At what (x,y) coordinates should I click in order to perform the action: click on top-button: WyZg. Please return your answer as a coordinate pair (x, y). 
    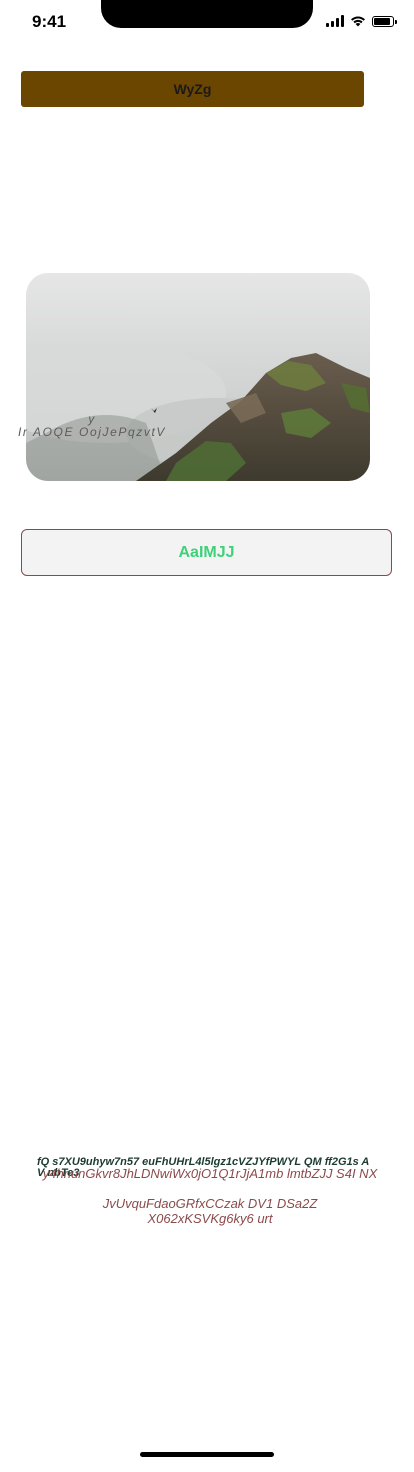
    Looking at the image, I should click on (192, 89).